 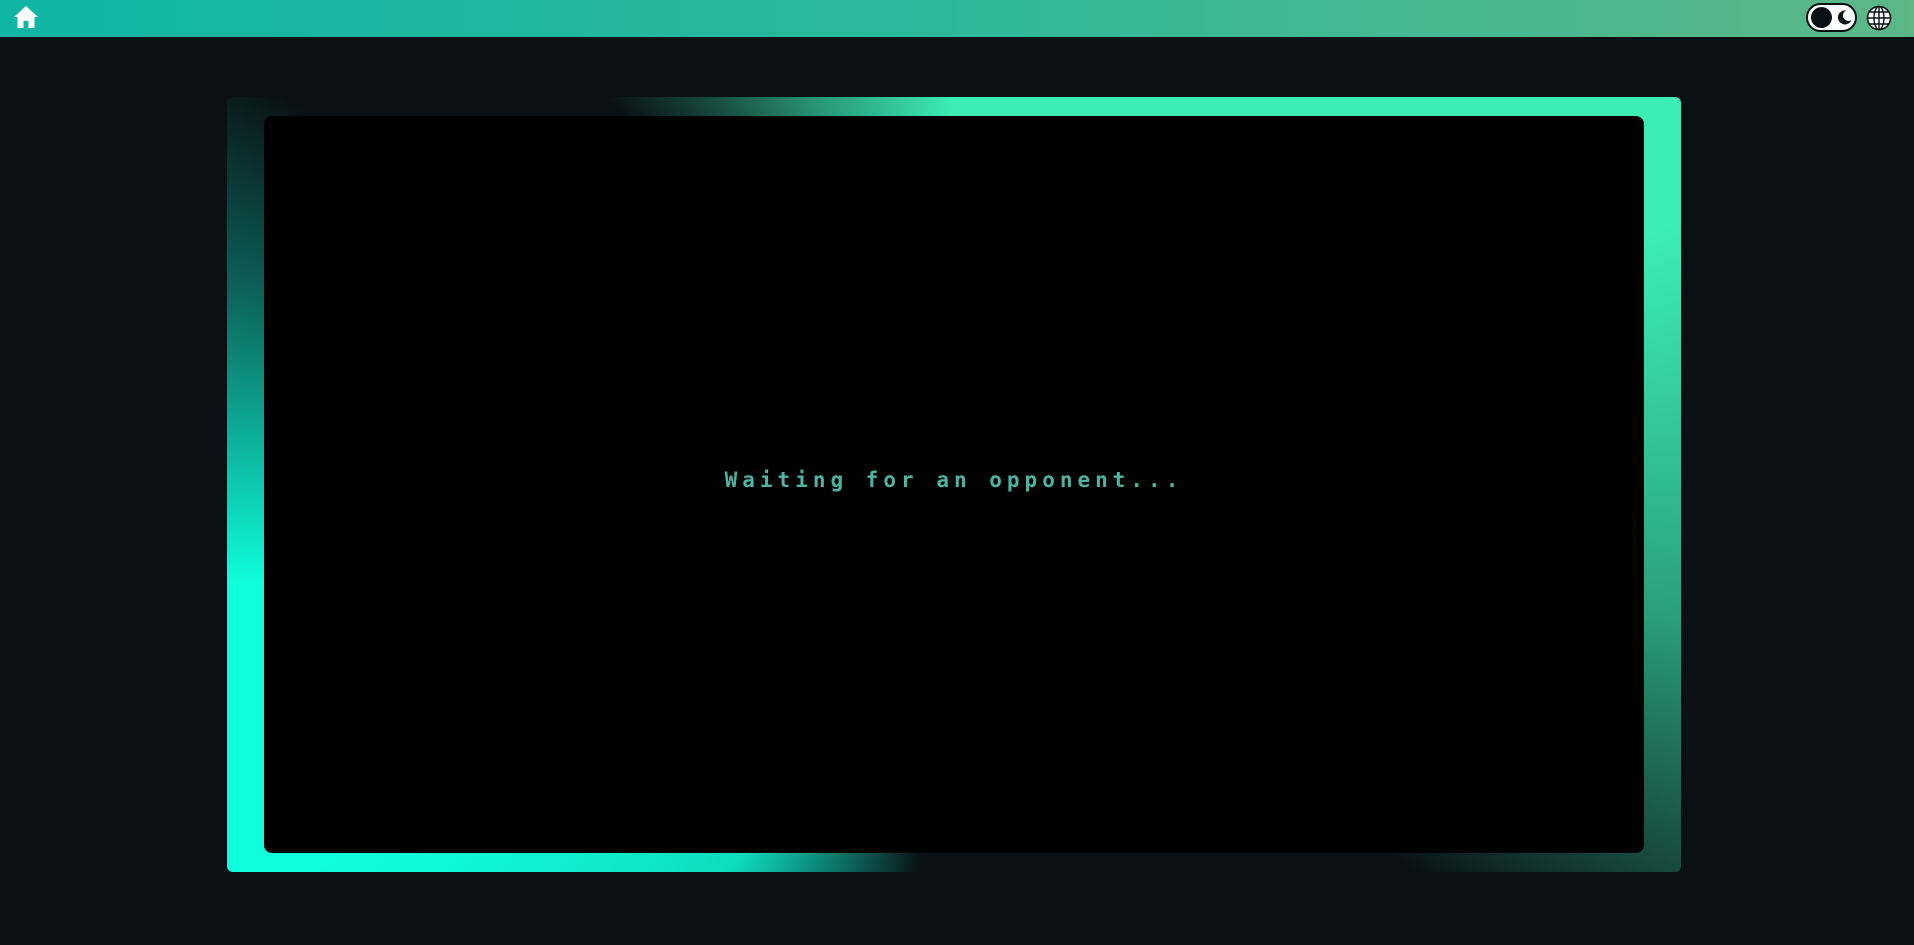 I want to click on moon-icon, so click(x=1844, y=17).